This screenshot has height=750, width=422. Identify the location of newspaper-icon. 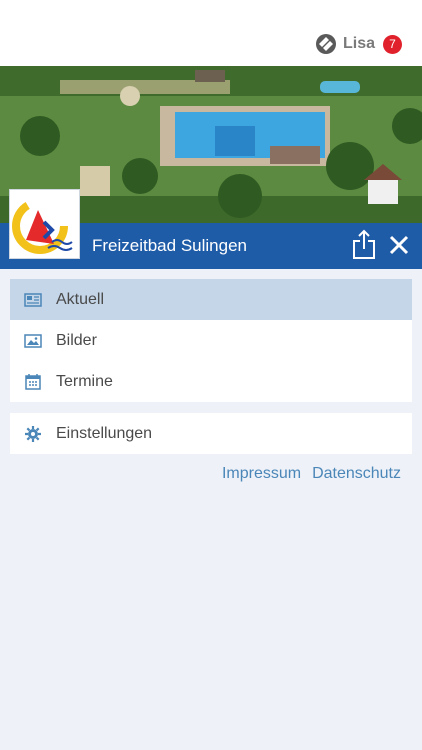
(33, 300).